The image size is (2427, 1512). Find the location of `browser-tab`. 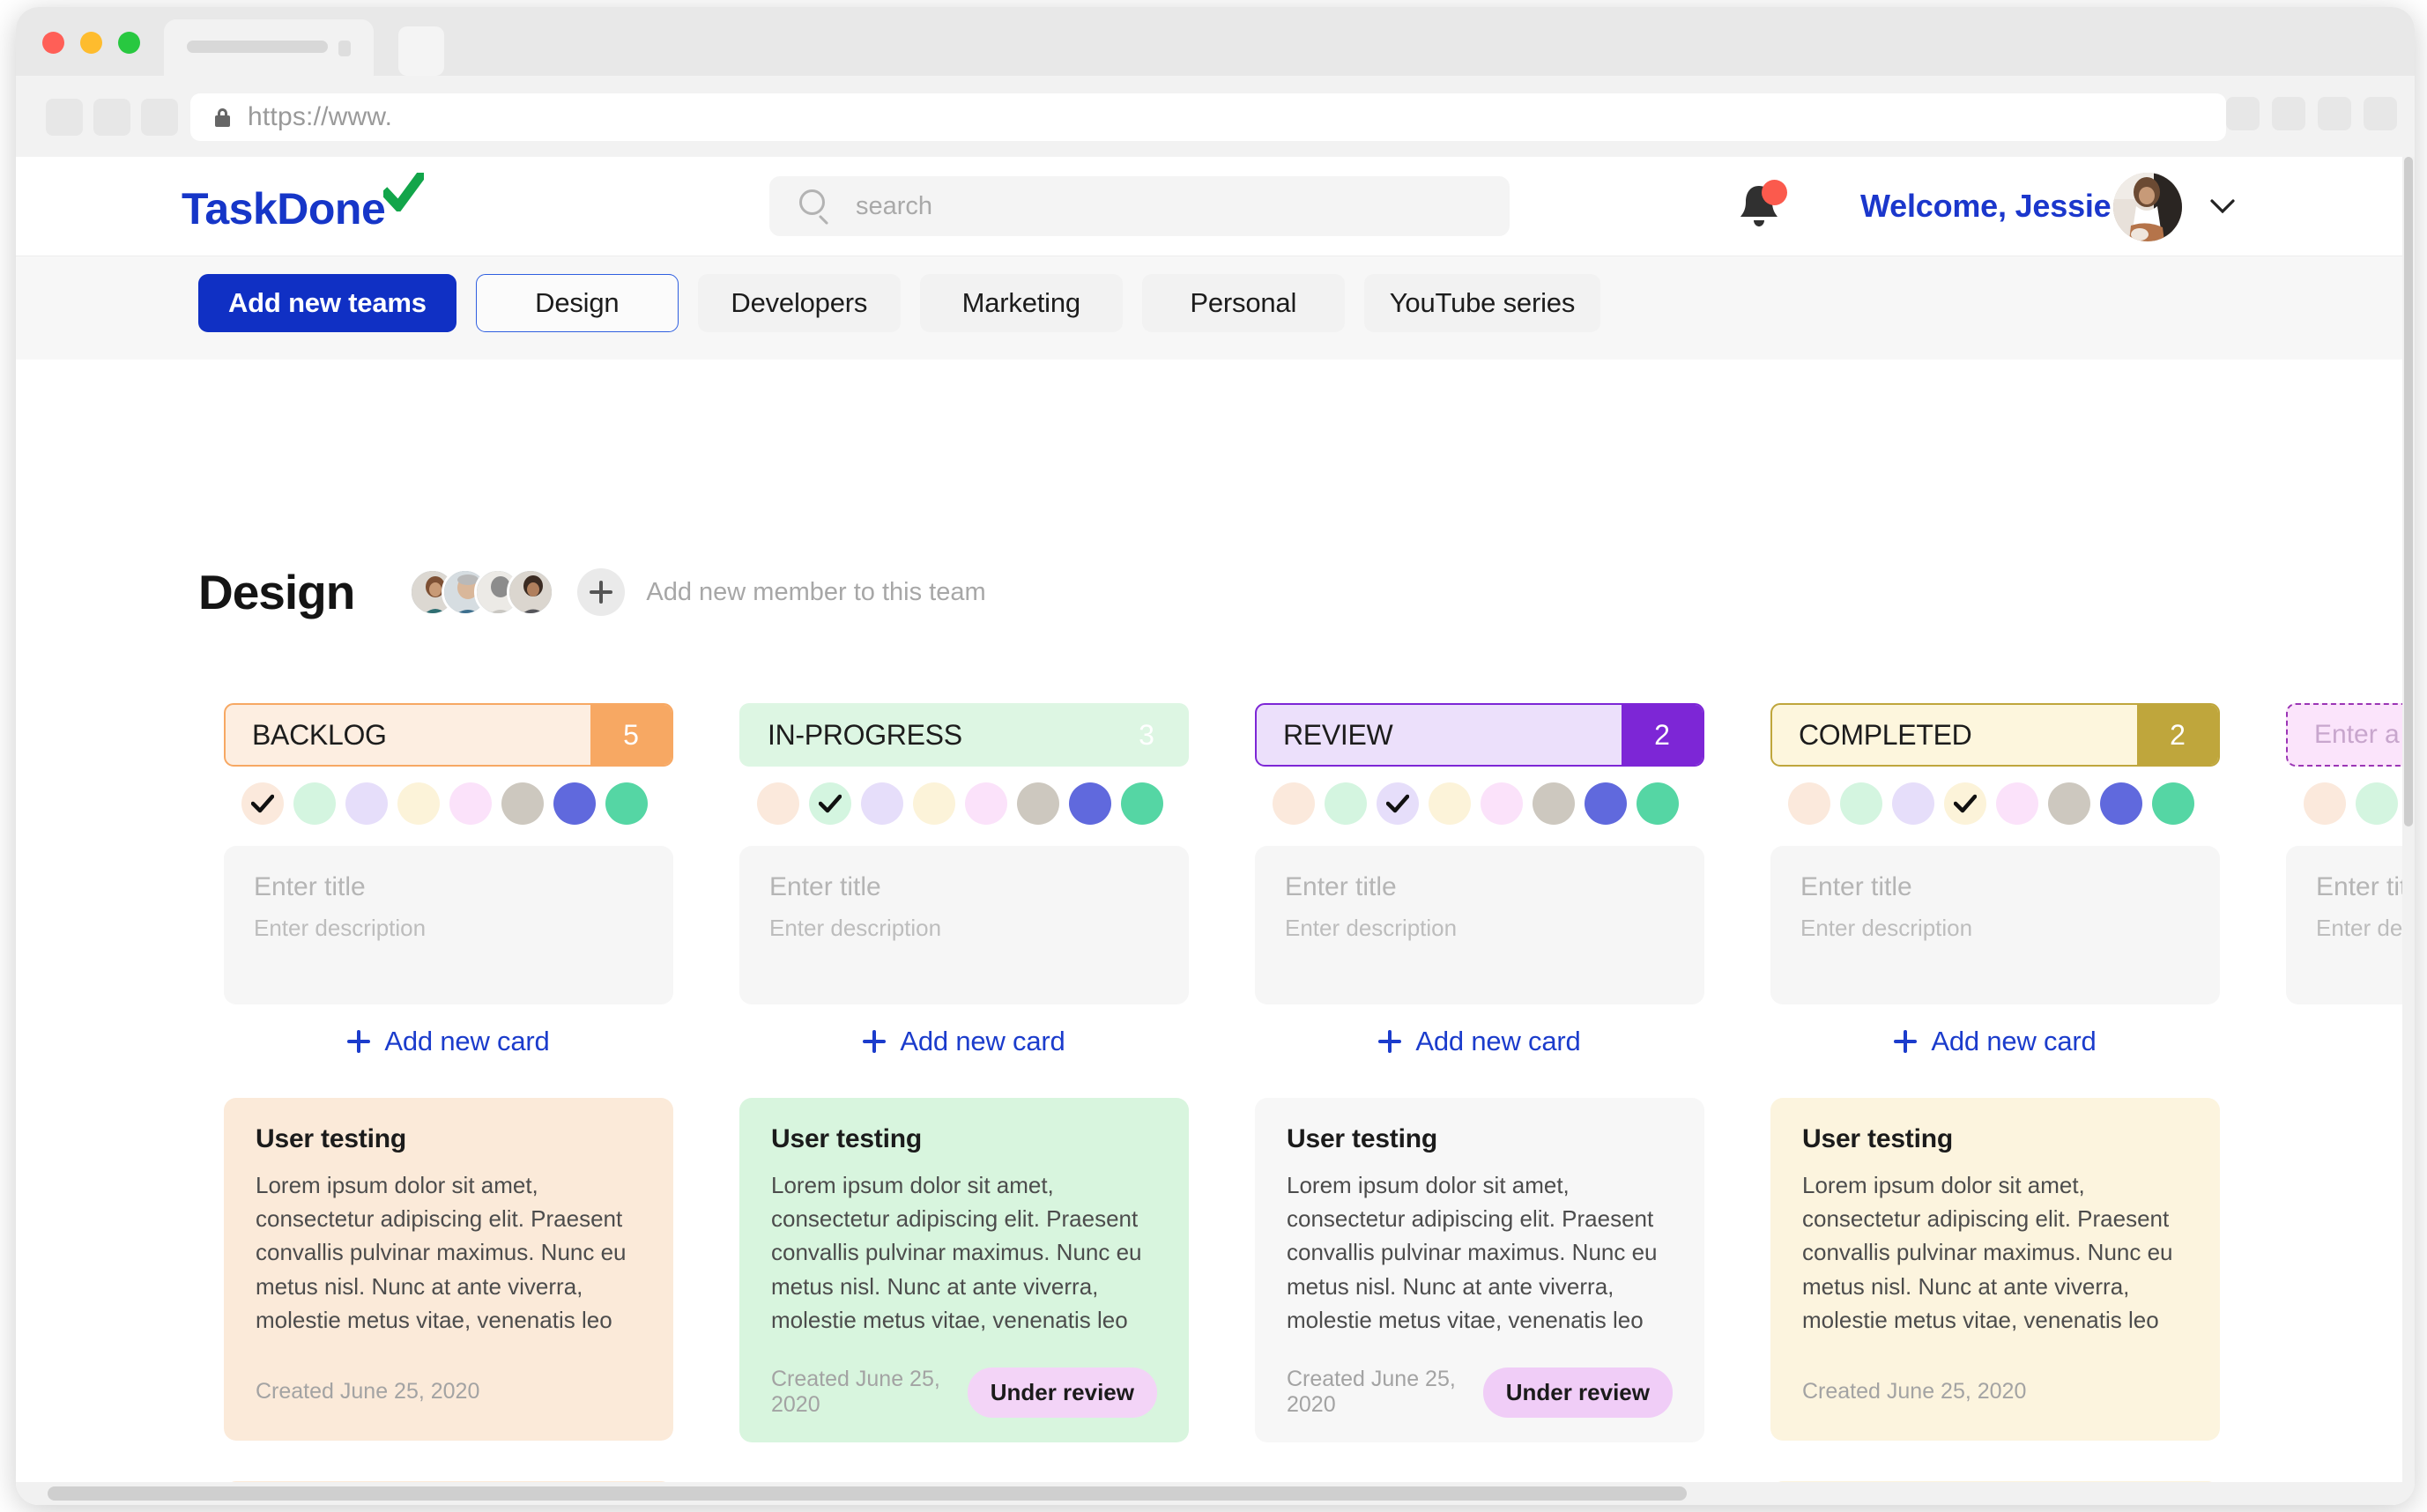

browser-tab is located at coordinates (269, 47).